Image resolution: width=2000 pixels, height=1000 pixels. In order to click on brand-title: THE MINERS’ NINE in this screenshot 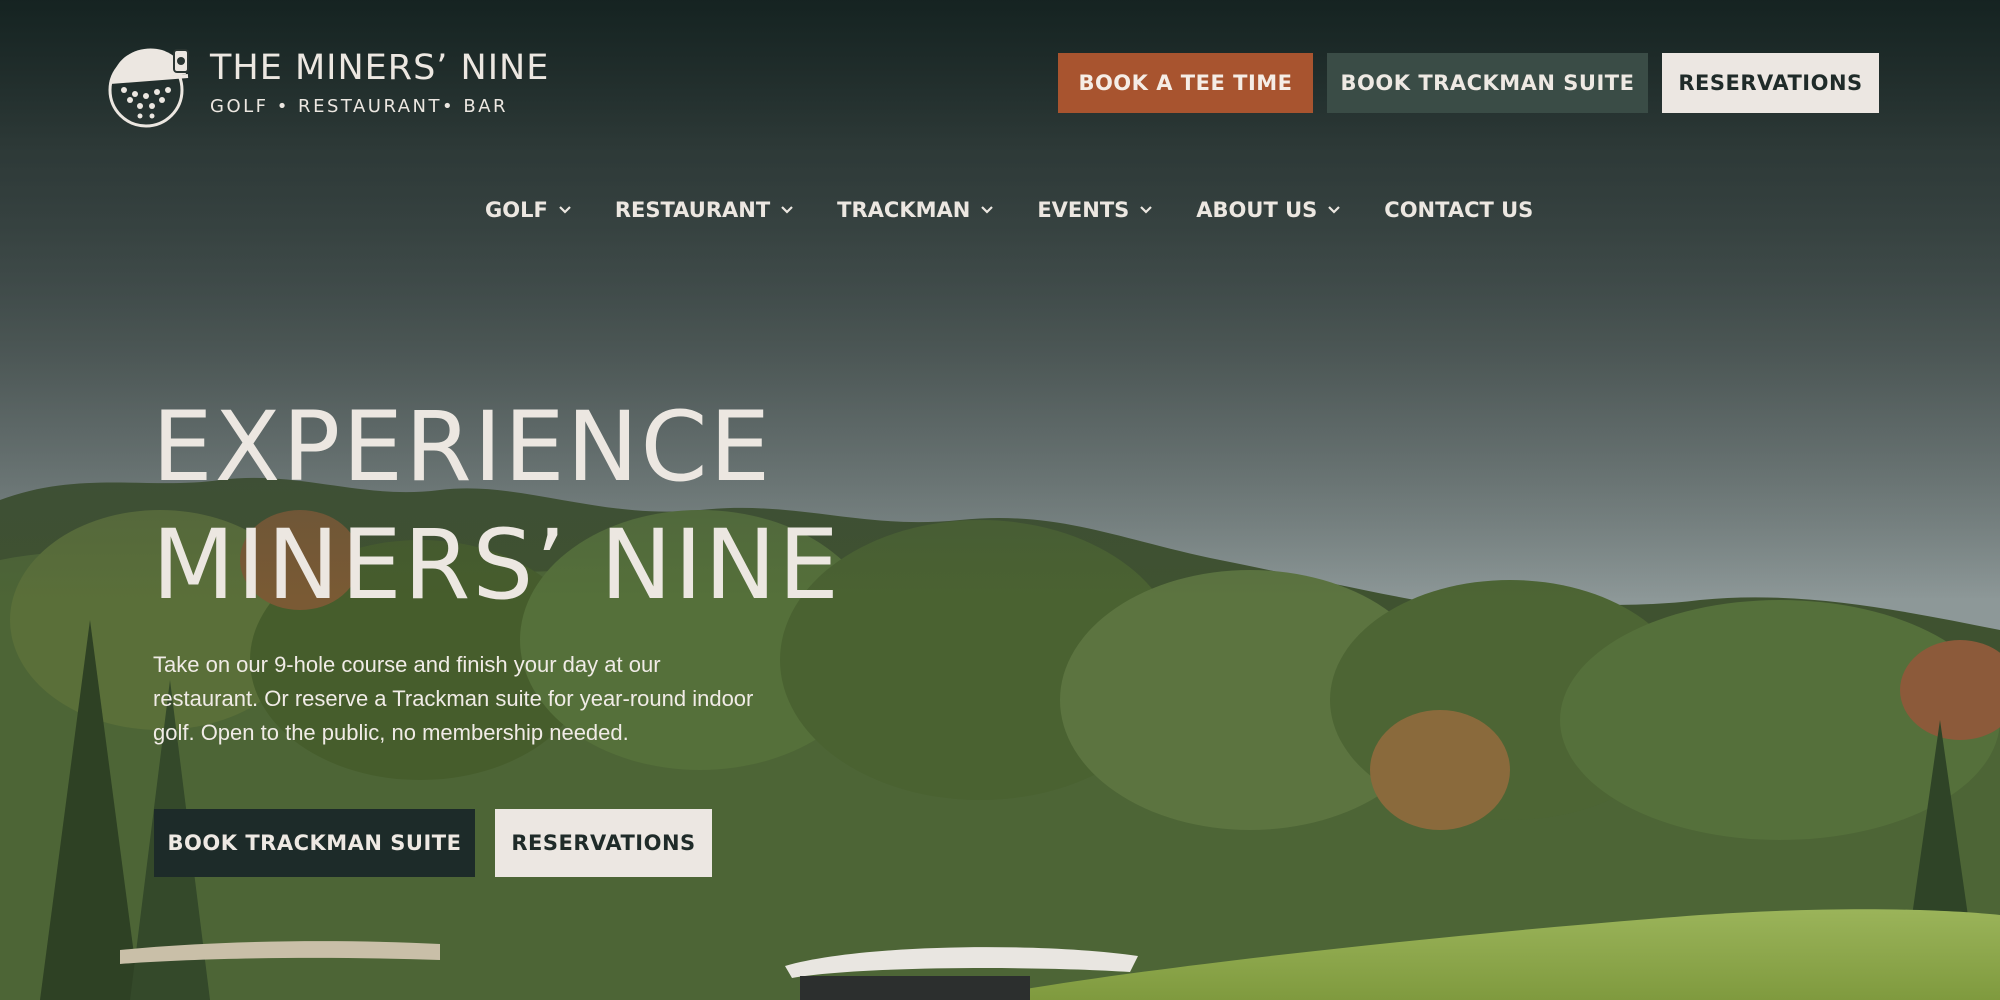, I will do `click(380, 67)`.